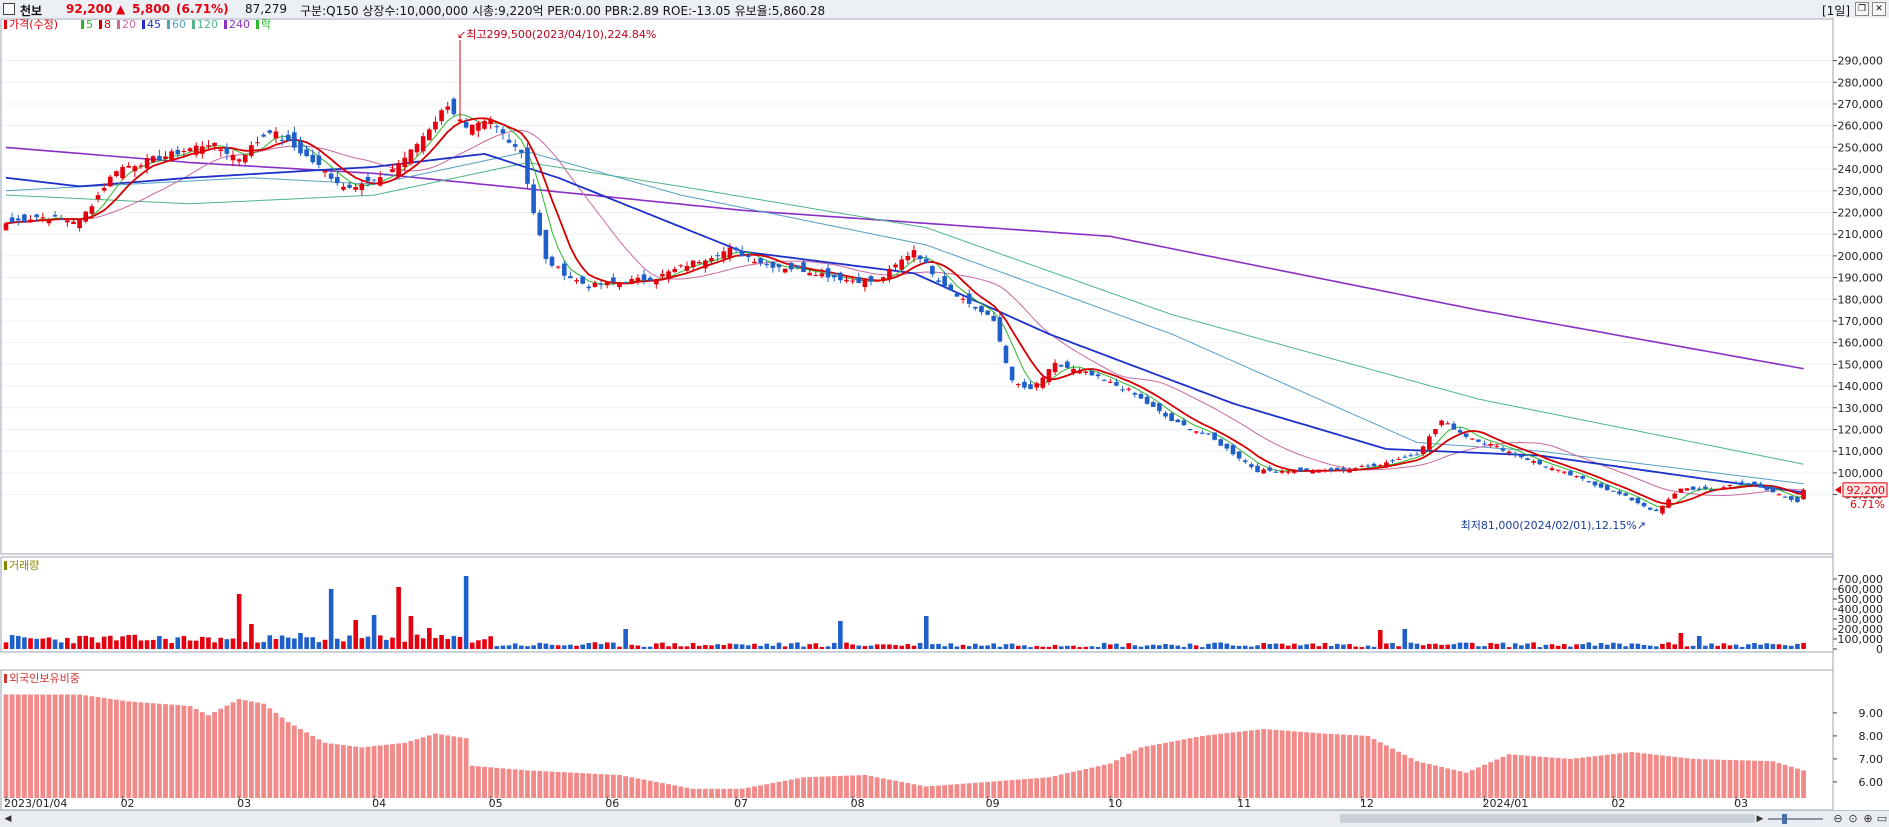 The width and height of the screenshot is (1889, 827). I want to click on legend-label: 외국인보유비중, so click(44, 678).